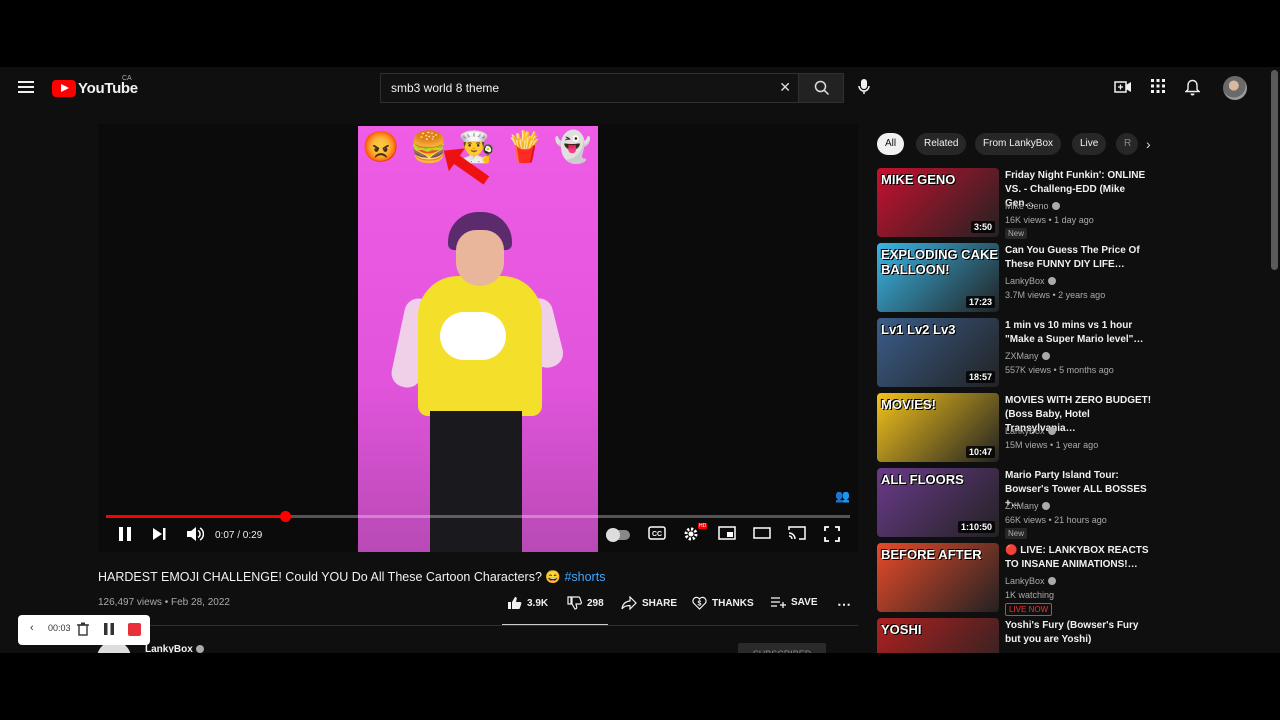 This screenshot has height=720, width=1280. I want to click on emoji-ghost: 👻, so click(573, 147).